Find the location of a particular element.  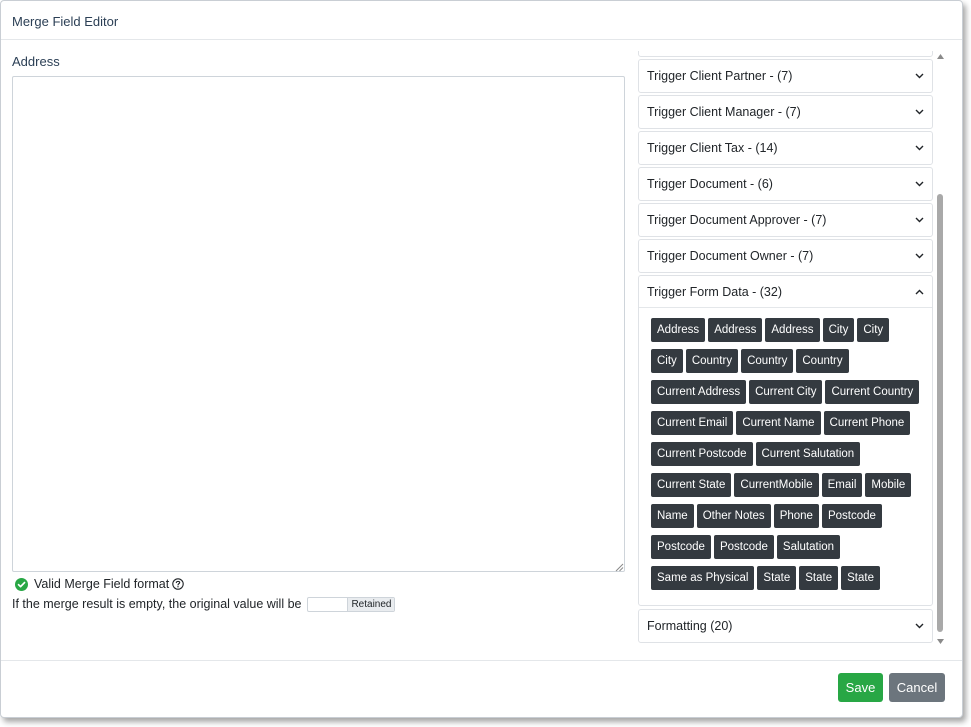

merge-field-tag: CurrentMobile is located at coordinates (776, 485).